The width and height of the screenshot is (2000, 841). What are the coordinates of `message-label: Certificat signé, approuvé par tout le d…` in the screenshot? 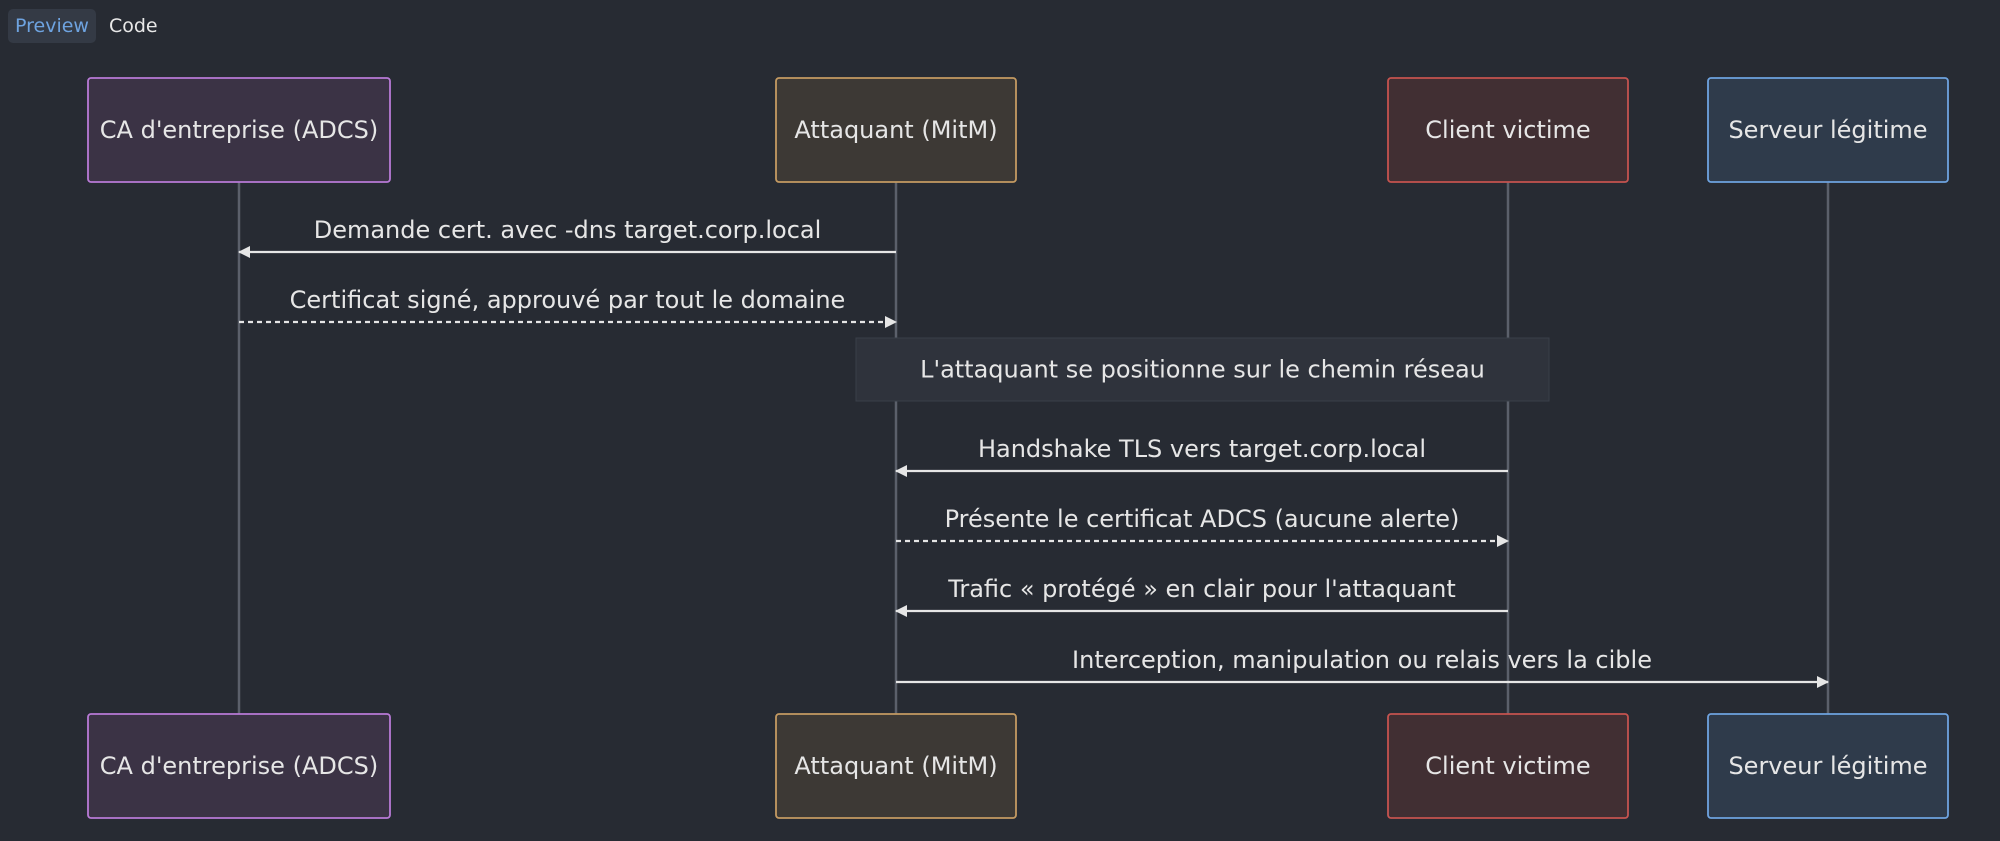 It's located at (568, 300).